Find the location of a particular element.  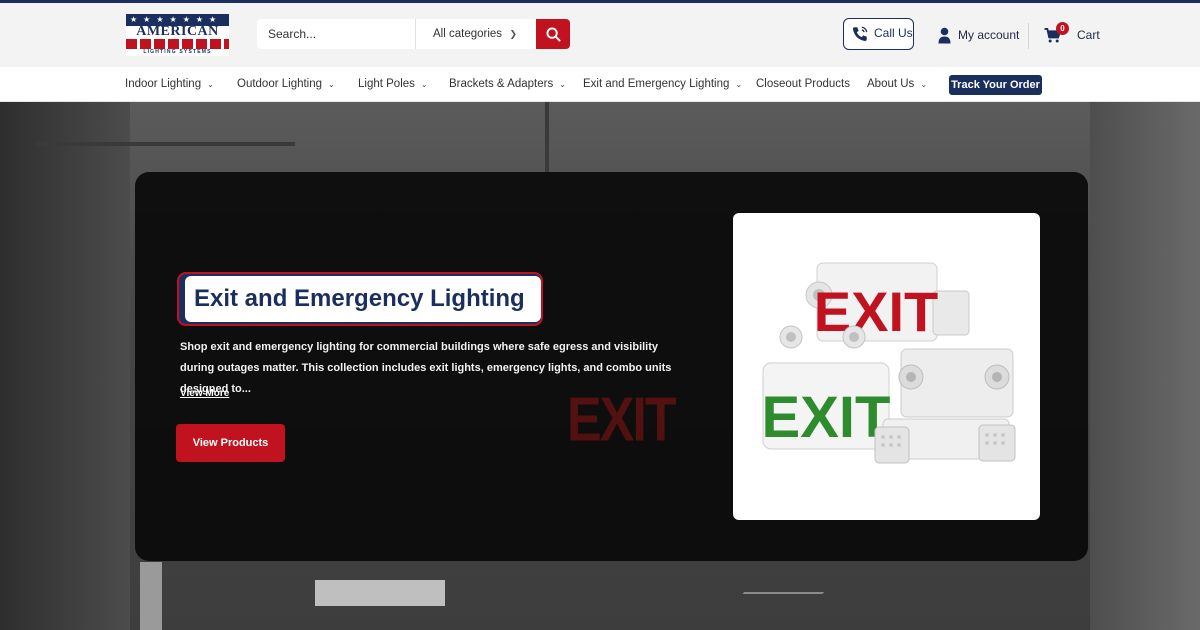

nav-item-brackets-adapters: Brackets & Adapters ⌄ is located at coordinates (507, 84).